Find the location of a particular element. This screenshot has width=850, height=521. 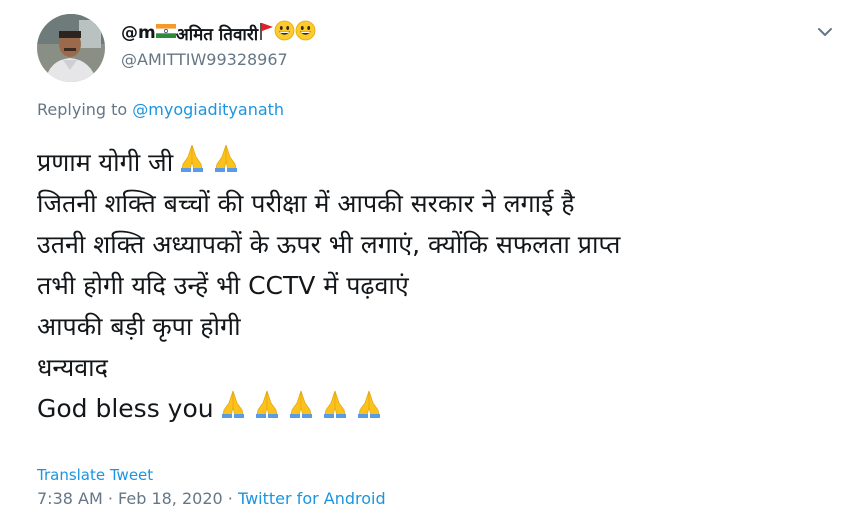

replying-to: Replying to @myogiadityanath is located at coordinates (160, 109).